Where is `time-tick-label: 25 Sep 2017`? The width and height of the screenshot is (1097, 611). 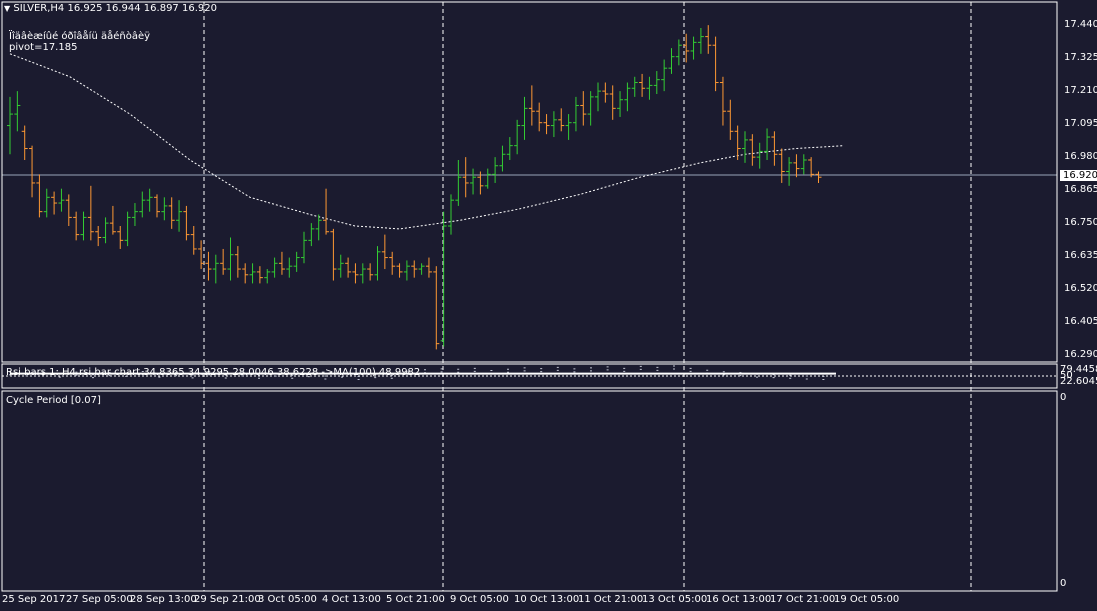
time-tick-label: 25 Sep 2017 is located at coordinates (34, 599).